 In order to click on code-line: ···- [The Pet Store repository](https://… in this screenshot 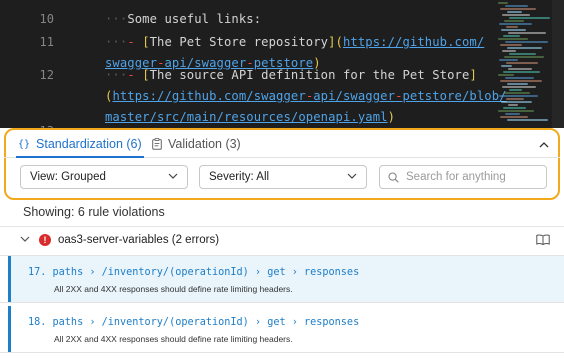, I will do `click(294, 42)`.